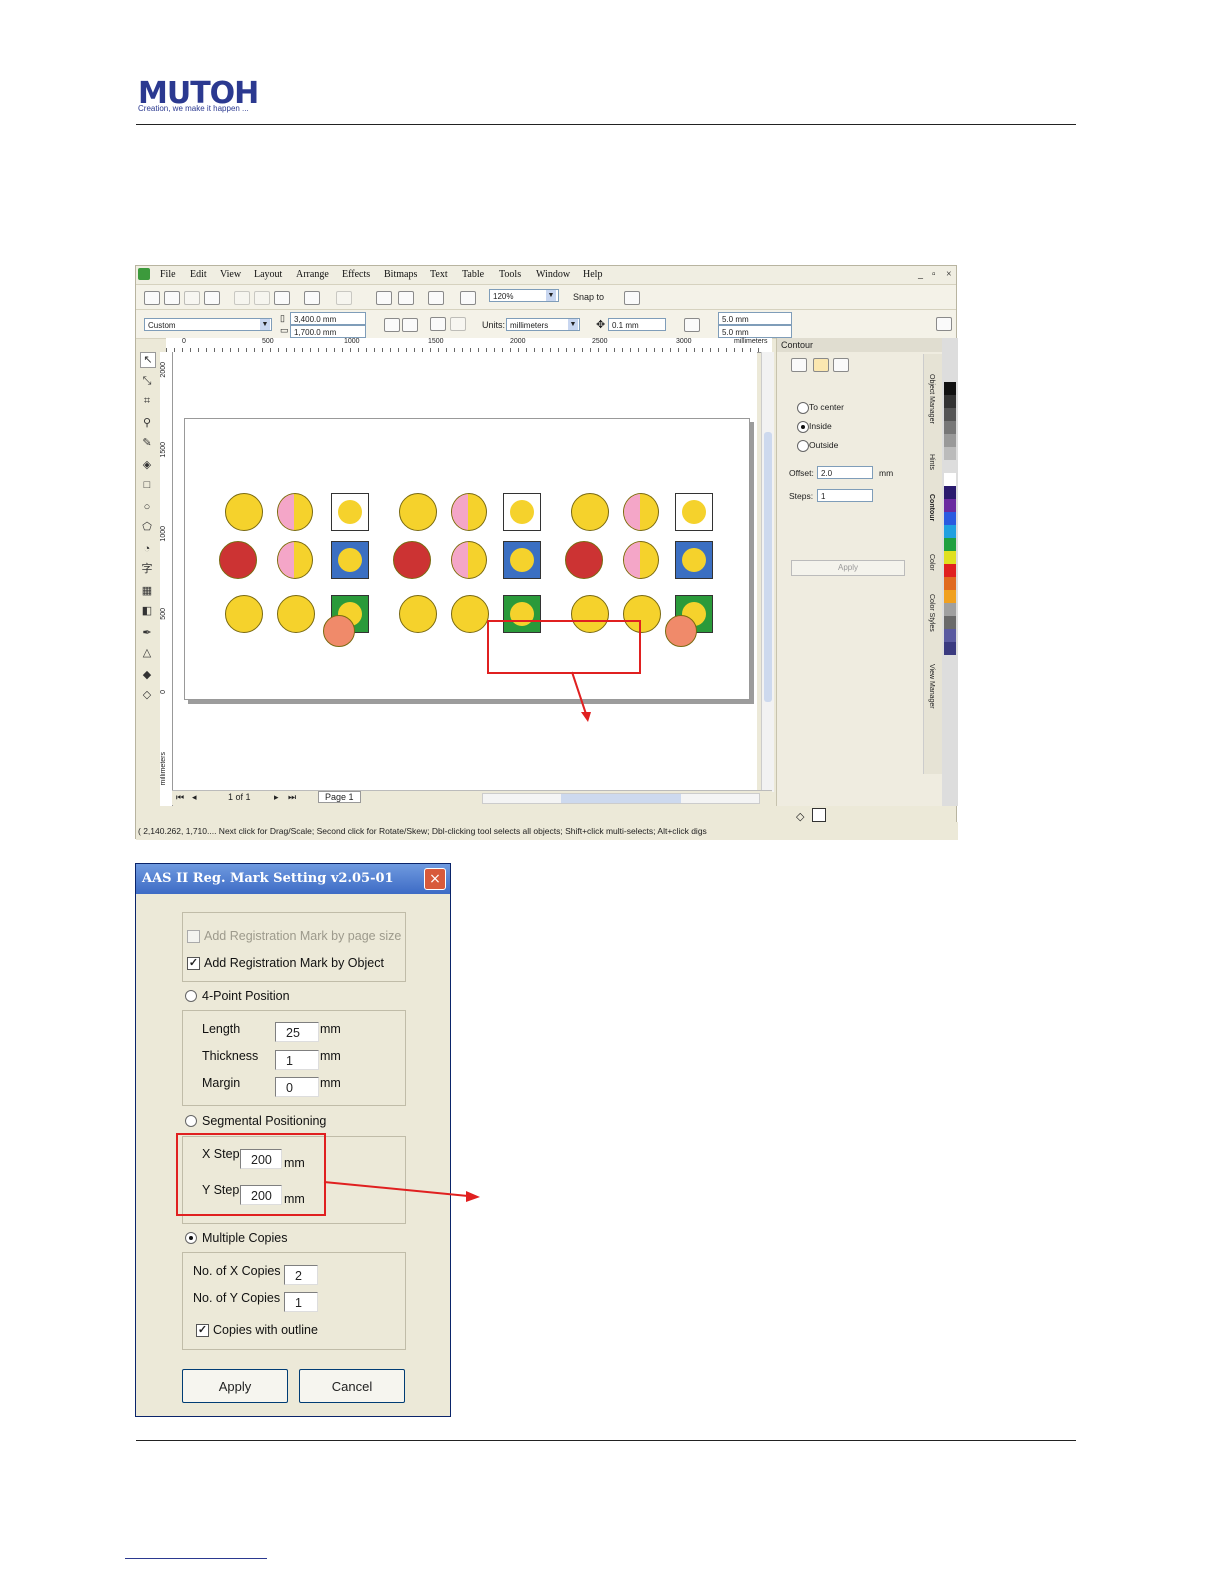 The height and width of the screenshot is (1584, 1224). What do you see at coordinates (147, 381) in the screenshot?
I see `shape-tool-icon: ⤡` at bounding box center [147, 381].